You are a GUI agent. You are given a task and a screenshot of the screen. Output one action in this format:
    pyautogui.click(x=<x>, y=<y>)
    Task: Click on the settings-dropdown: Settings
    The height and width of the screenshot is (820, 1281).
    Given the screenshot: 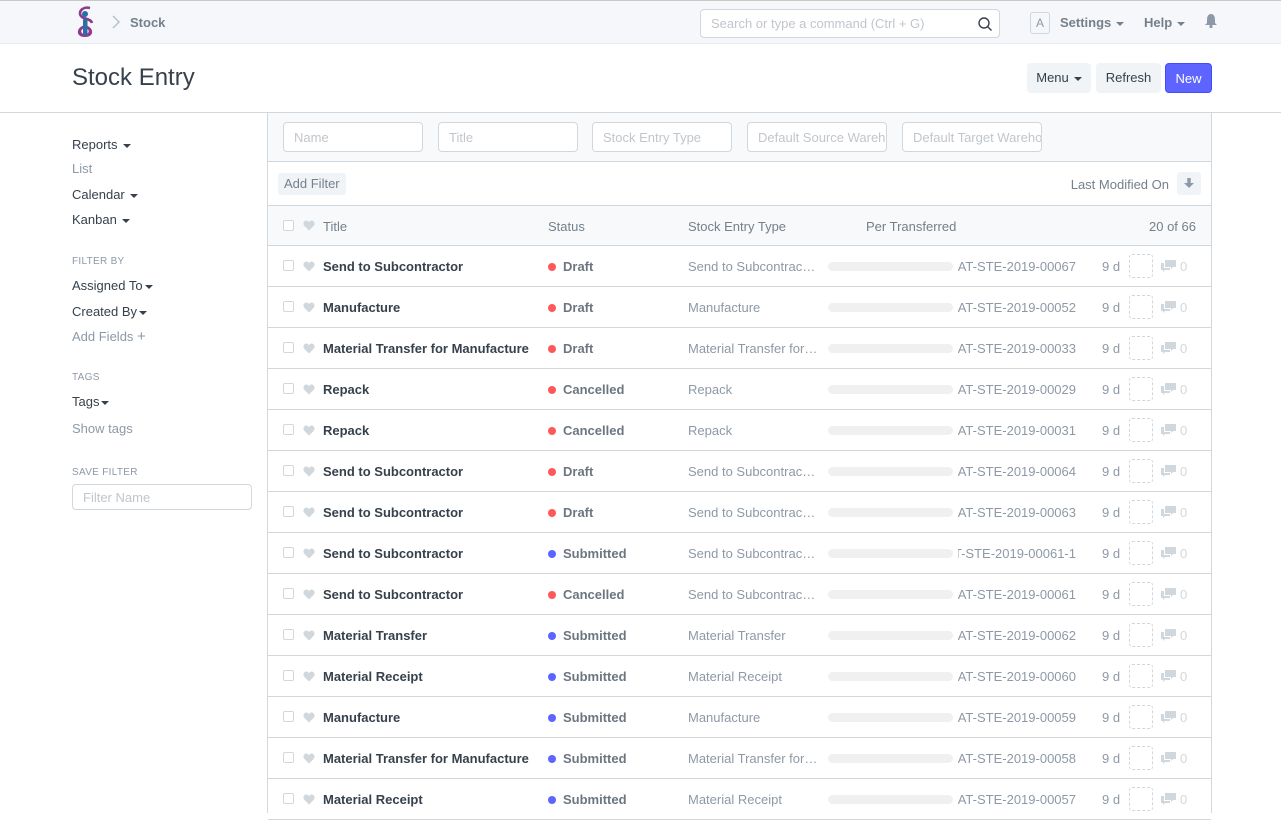 What is the action you would take?
    pyautogui.click(x=1092, y=22)
    